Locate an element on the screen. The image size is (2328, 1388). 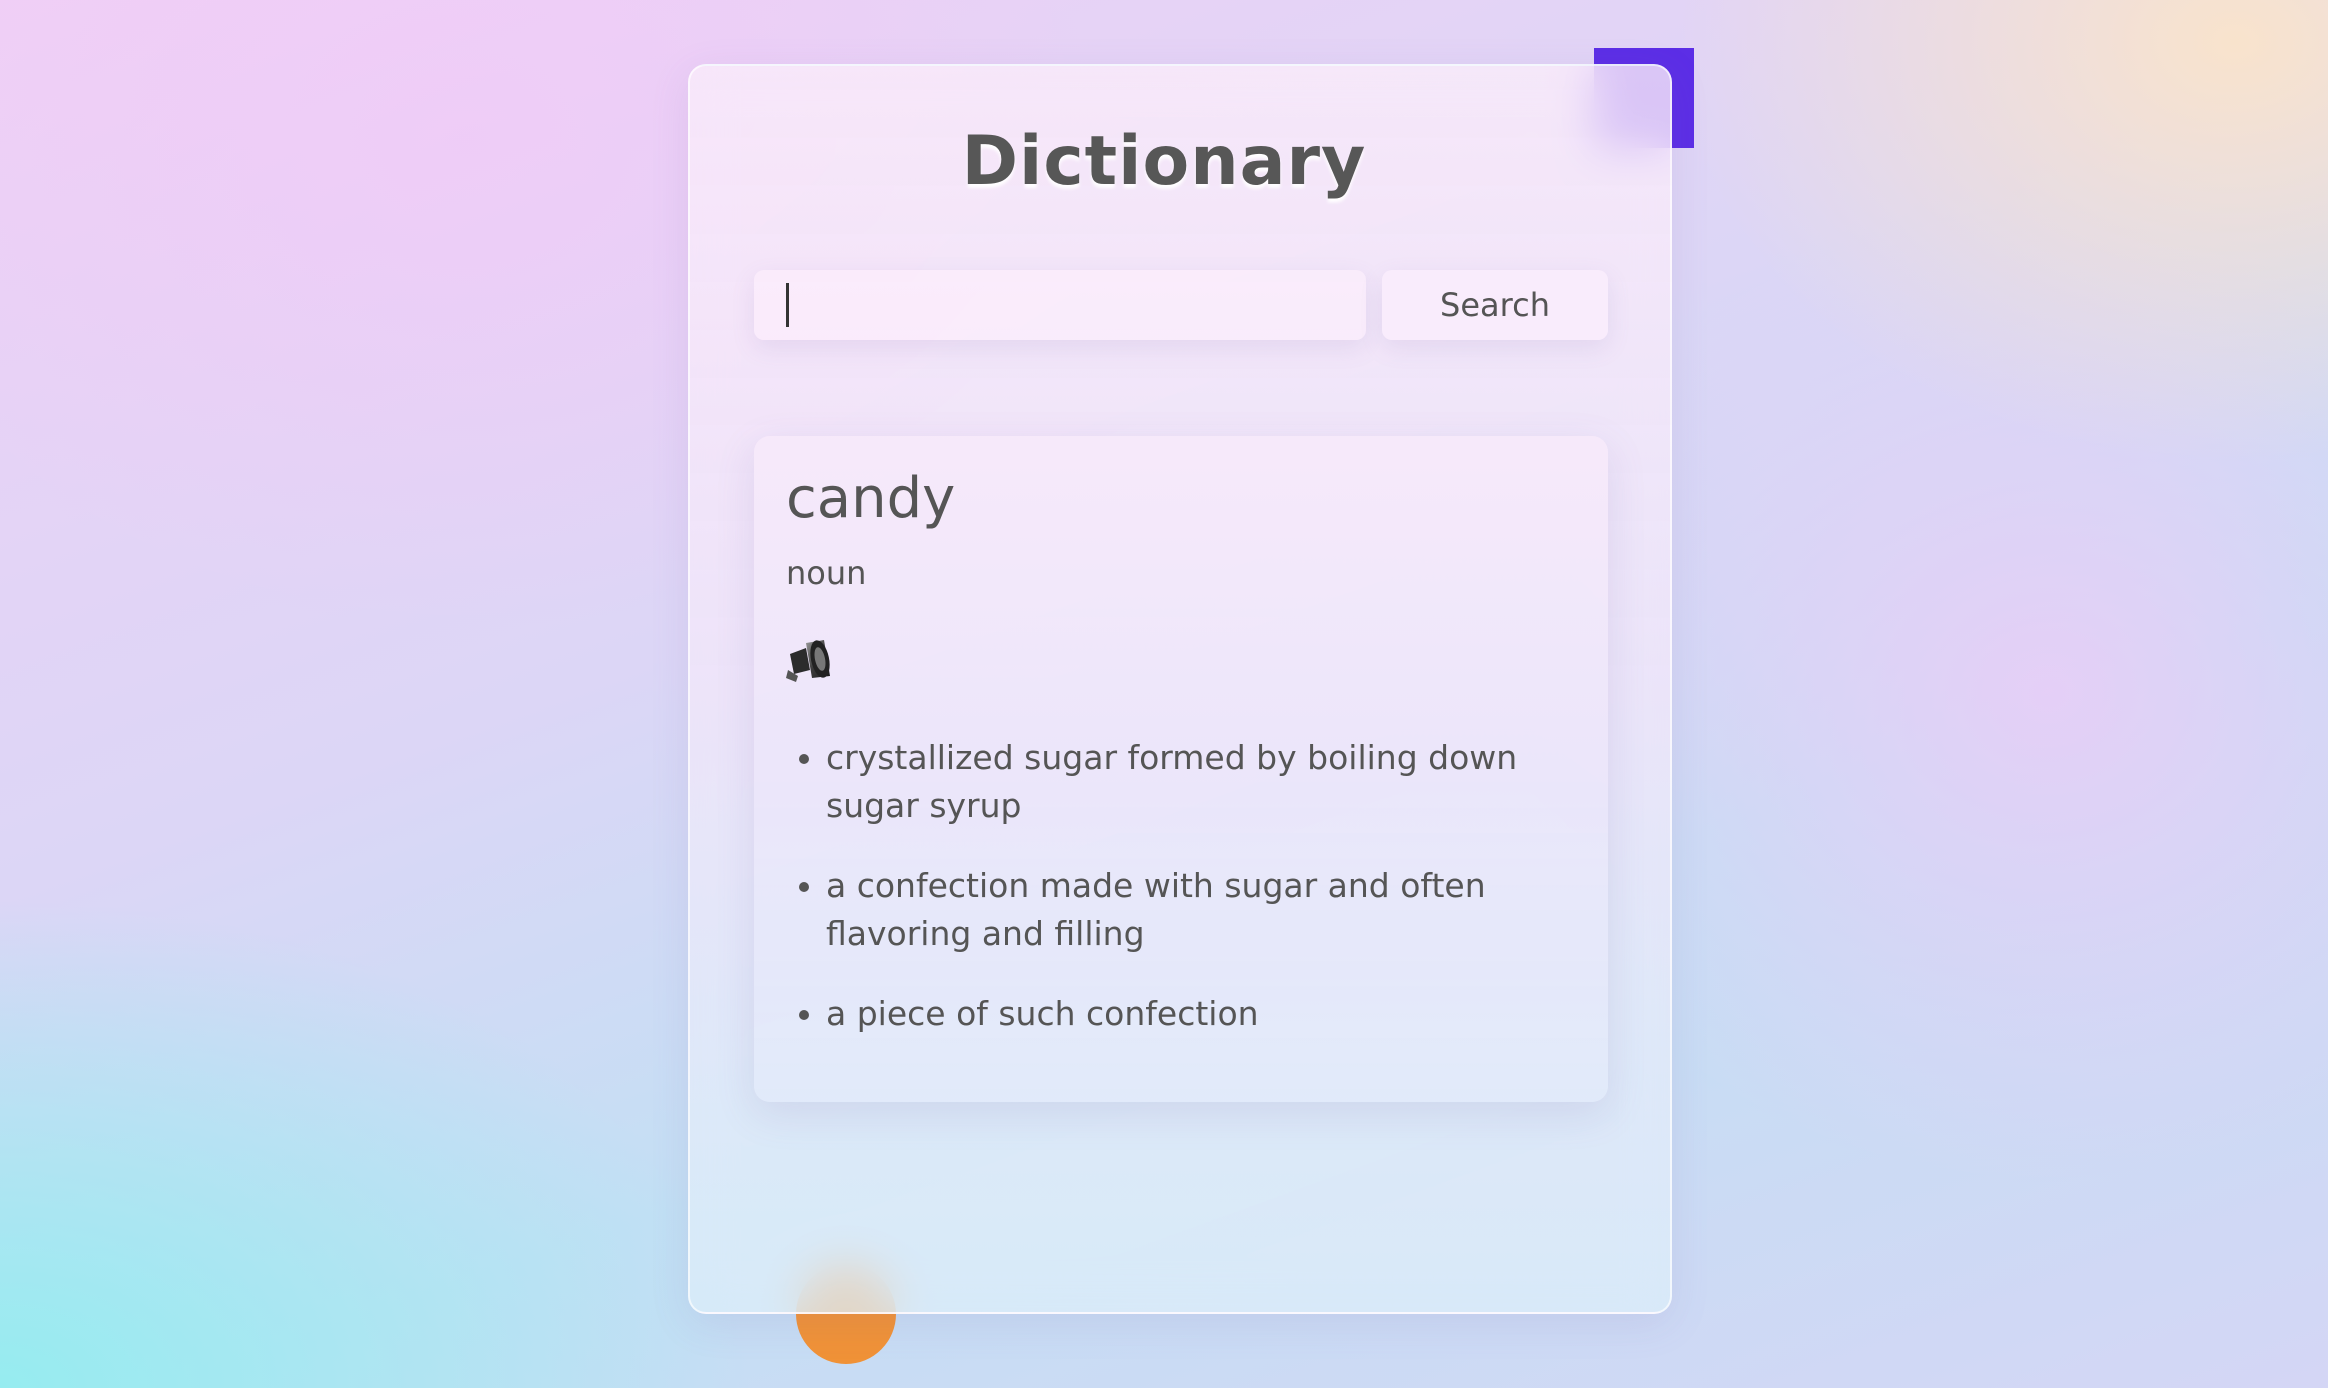
play-pronunciation-button is located at coordinates (809, 661).